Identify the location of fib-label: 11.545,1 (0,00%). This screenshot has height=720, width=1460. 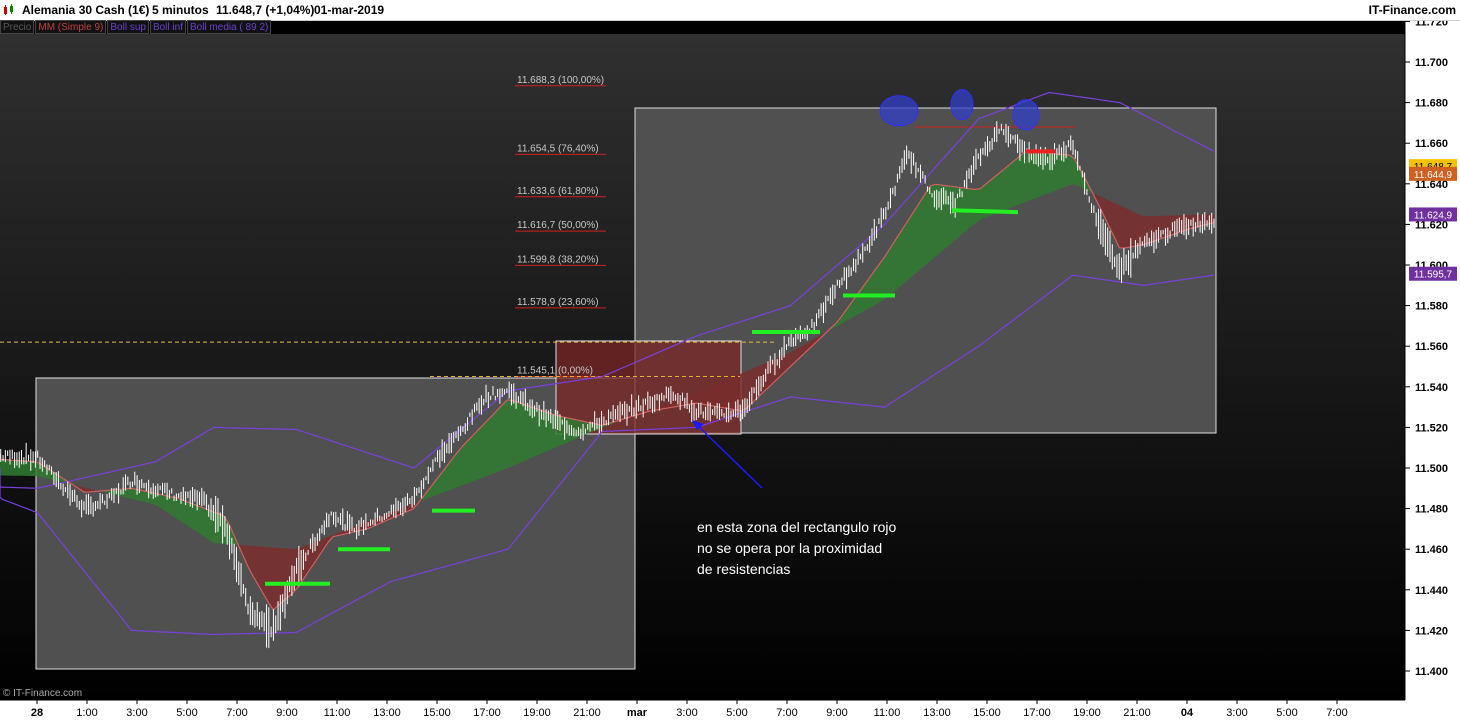
(555, 370).